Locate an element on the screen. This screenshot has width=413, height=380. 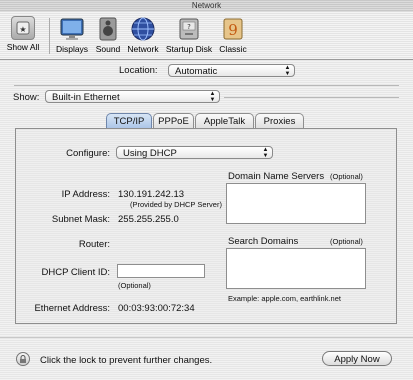
toolbar-network: Network is located at coordinates (143, 35).